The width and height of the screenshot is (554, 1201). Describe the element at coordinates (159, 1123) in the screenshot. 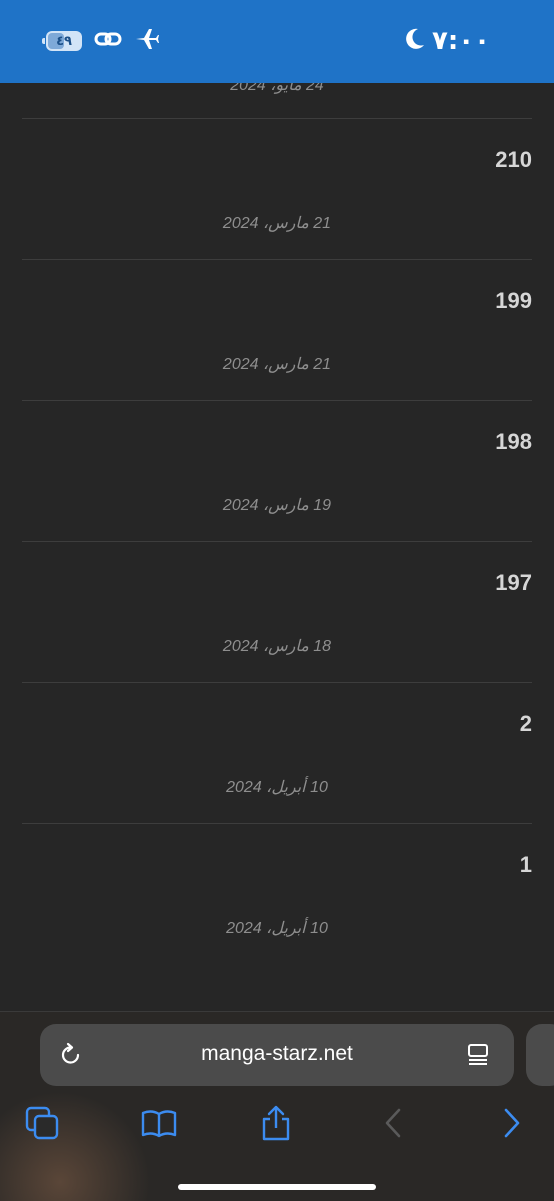

I see `bookmarks-icon` at that location.